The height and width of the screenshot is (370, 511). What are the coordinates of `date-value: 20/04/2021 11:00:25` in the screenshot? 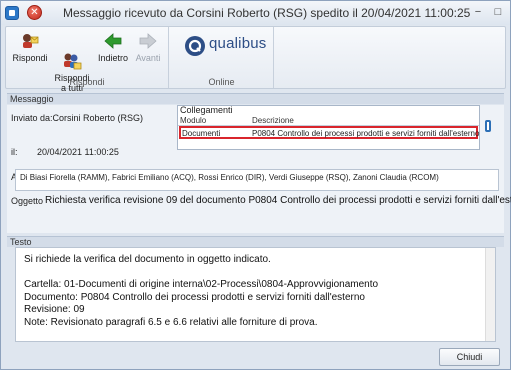 It's located at (78, 152).